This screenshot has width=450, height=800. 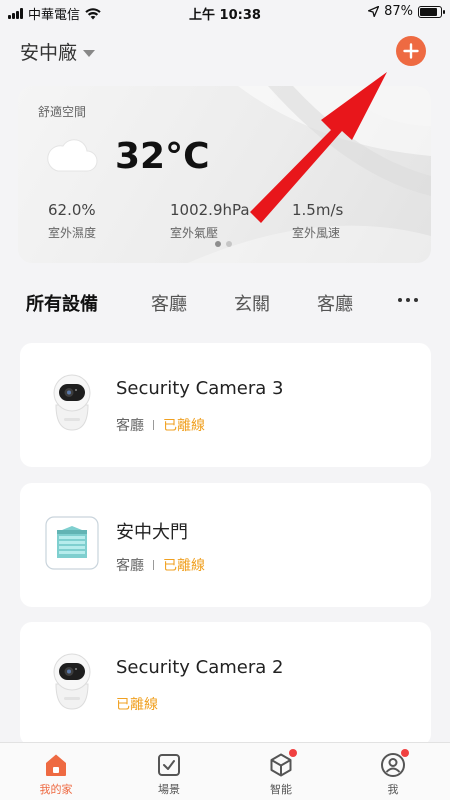 I want to click on temperature-value: 32°C, so click(x=162, y=156).